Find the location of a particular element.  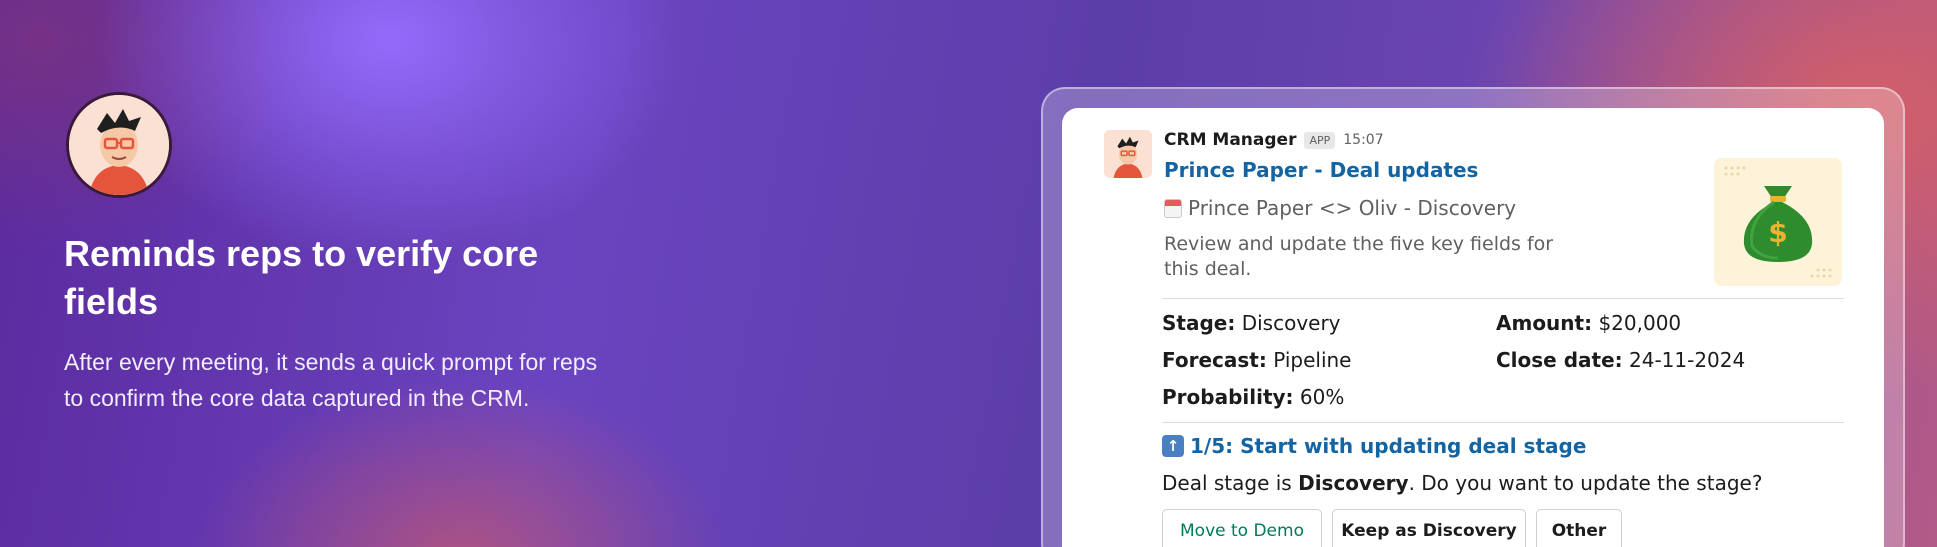

bot-avatar is located at coordinates (119, 145).